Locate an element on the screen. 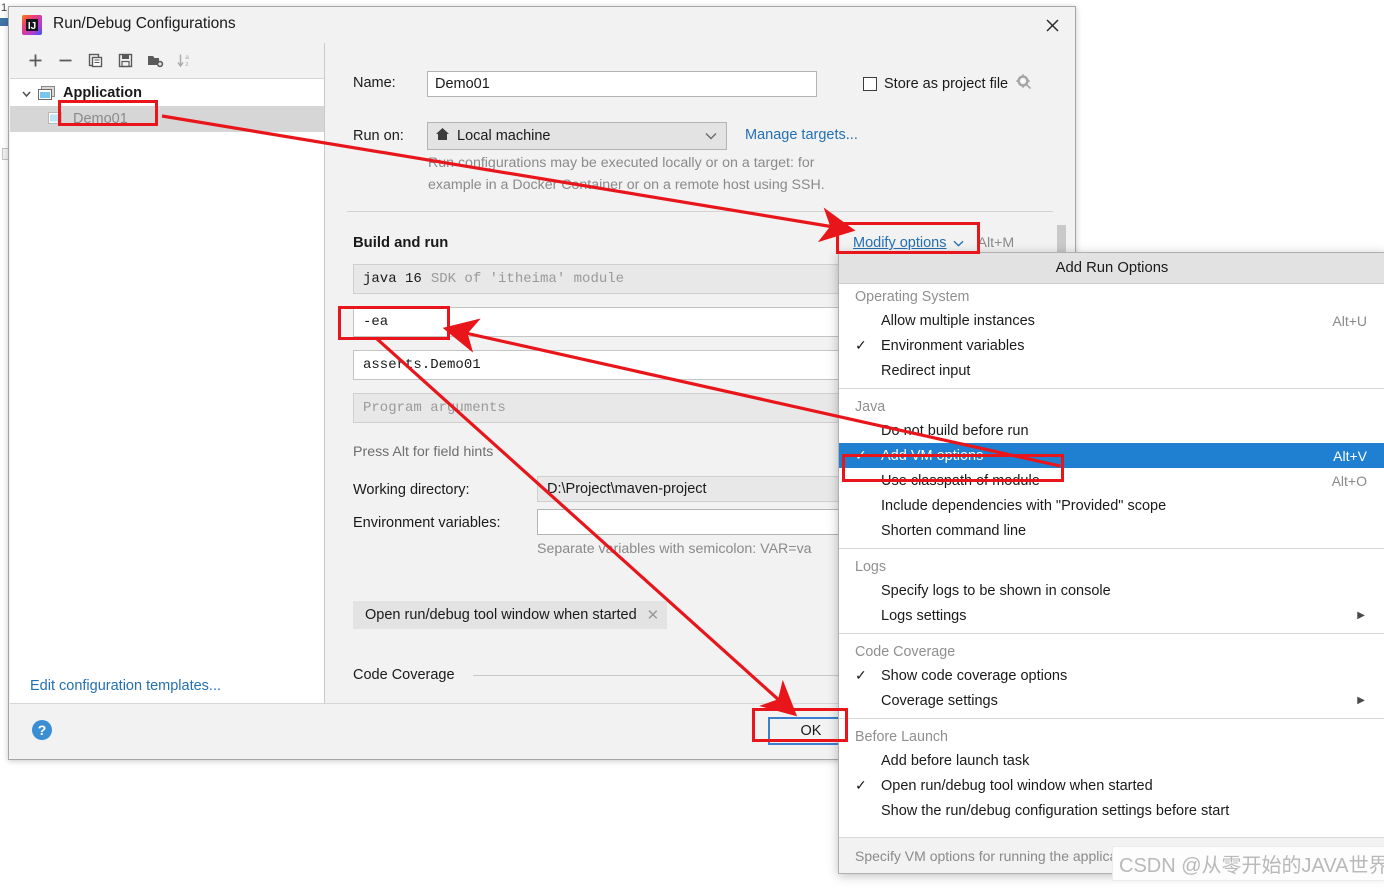  tree-item-demo01: Demo01 is located at coordinates (167, 119).